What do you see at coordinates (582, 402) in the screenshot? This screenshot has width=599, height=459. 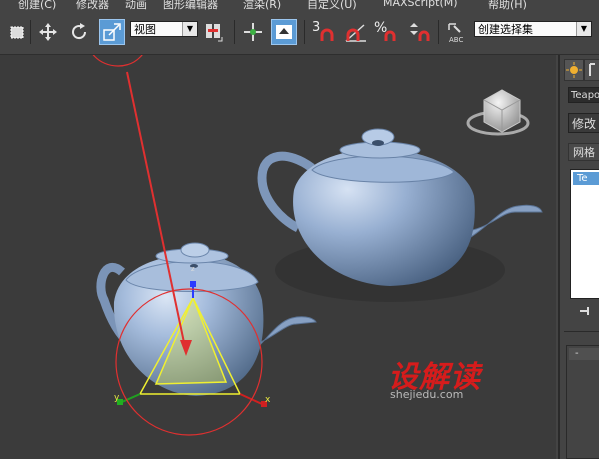 I see `rollout-panel: -` at bounding box center [582, 402].